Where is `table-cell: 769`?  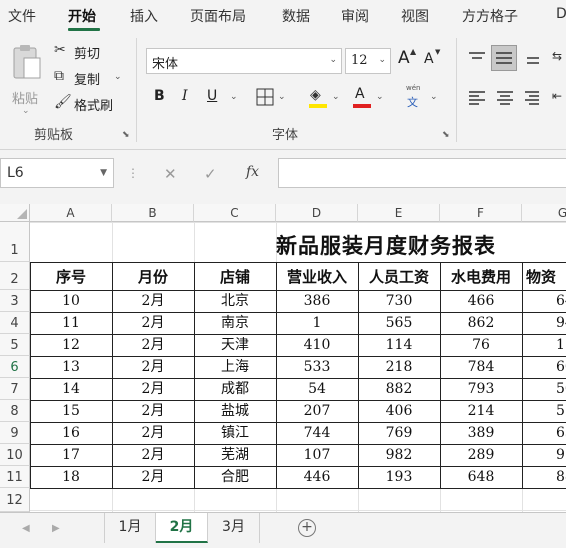 table-cell: 769 is located at coordinates (399, 433).